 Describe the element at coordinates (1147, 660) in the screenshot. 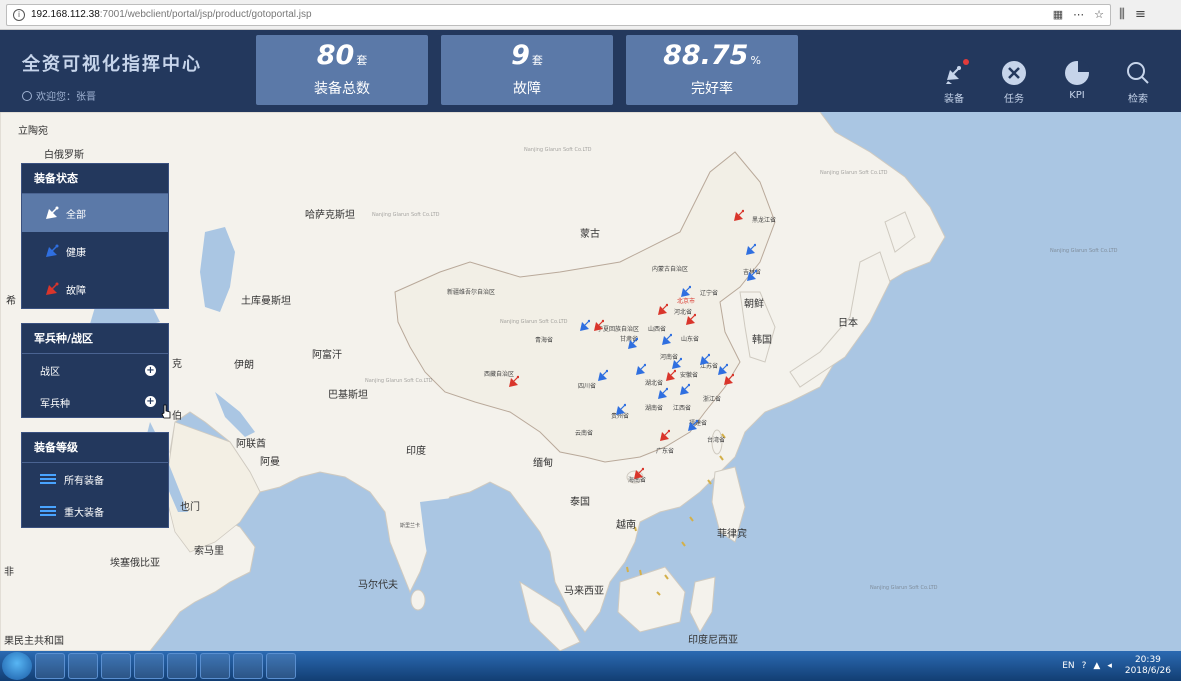

I see `clock-time: 20:39` at that location.